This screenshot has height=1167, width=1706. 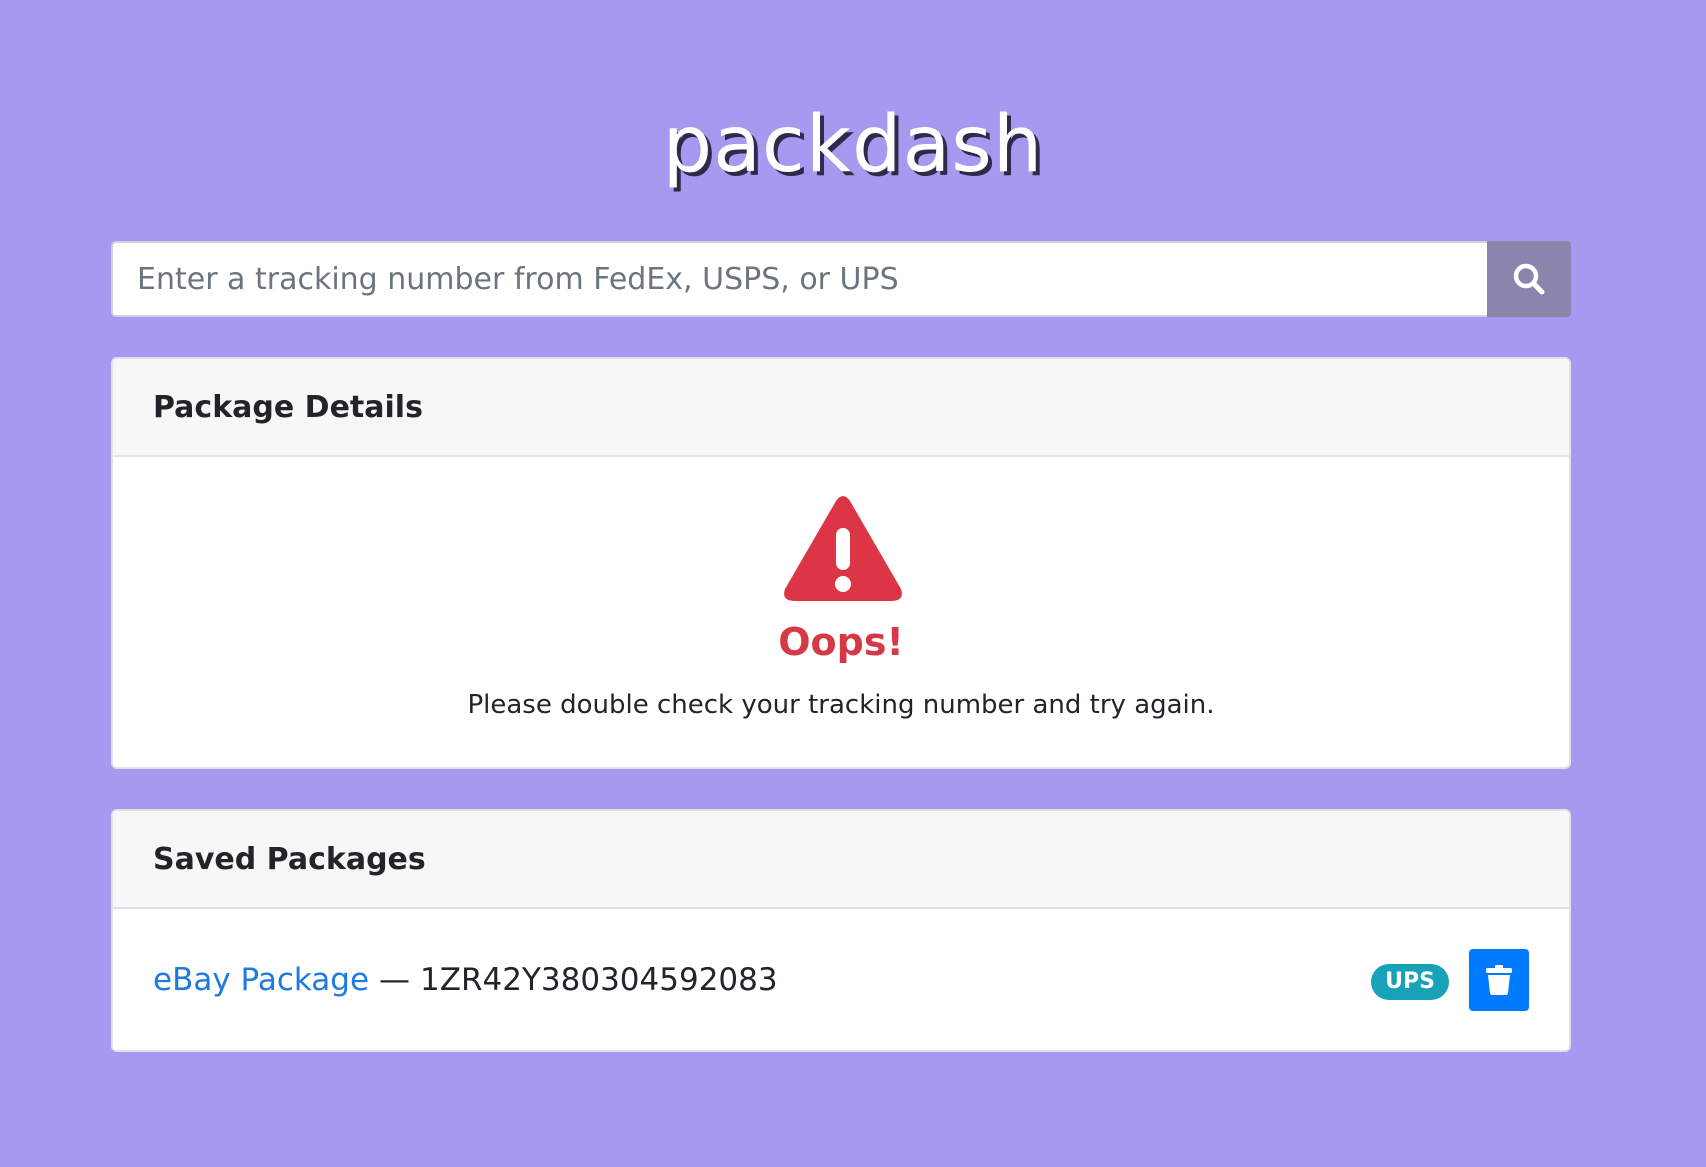 I want to click on package-details-header: Package Details, so click(x=841, y=408).